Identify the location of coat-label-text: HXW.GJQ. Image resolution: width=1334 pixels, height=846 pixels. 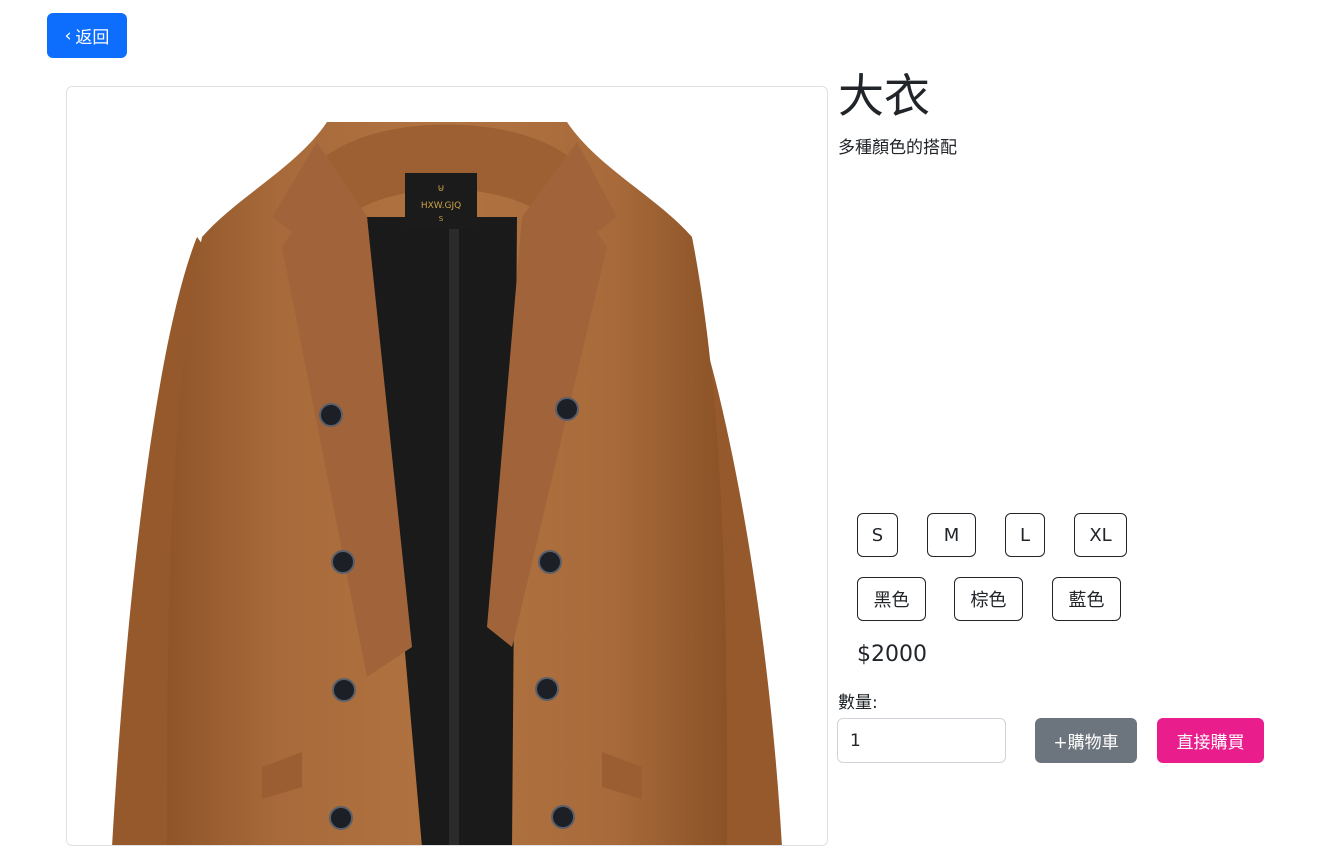
(441, 206).